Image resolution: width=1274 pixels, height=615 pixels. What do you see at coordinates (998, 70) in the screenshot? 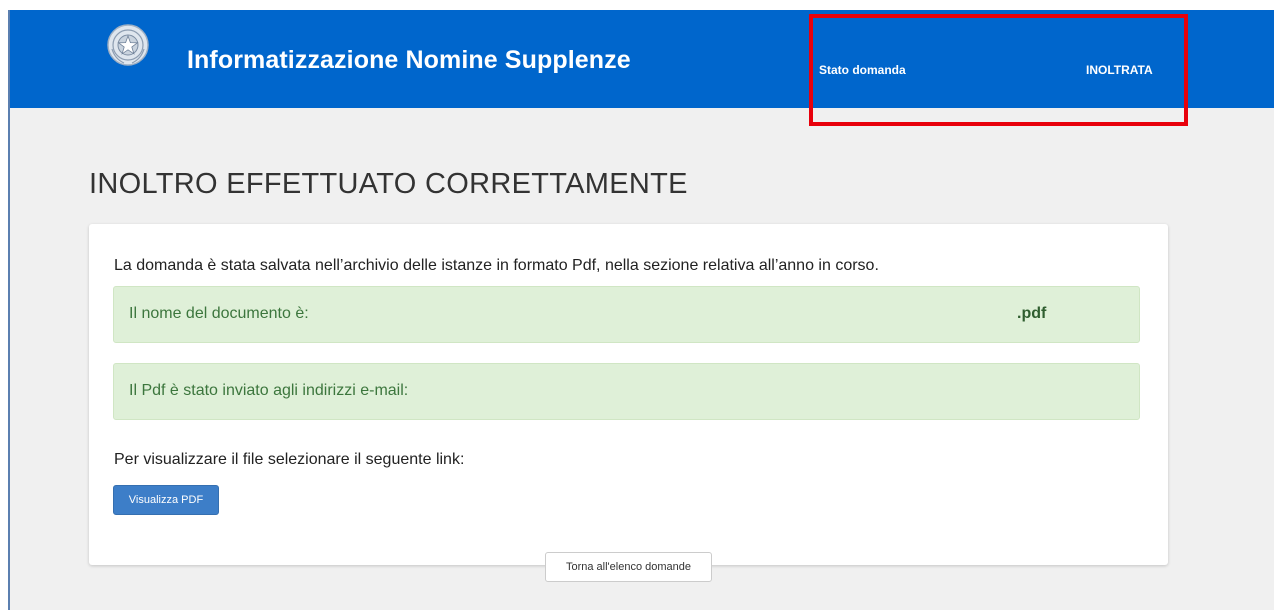
I see `status-highlight-box` at bounding box center [998, 70].